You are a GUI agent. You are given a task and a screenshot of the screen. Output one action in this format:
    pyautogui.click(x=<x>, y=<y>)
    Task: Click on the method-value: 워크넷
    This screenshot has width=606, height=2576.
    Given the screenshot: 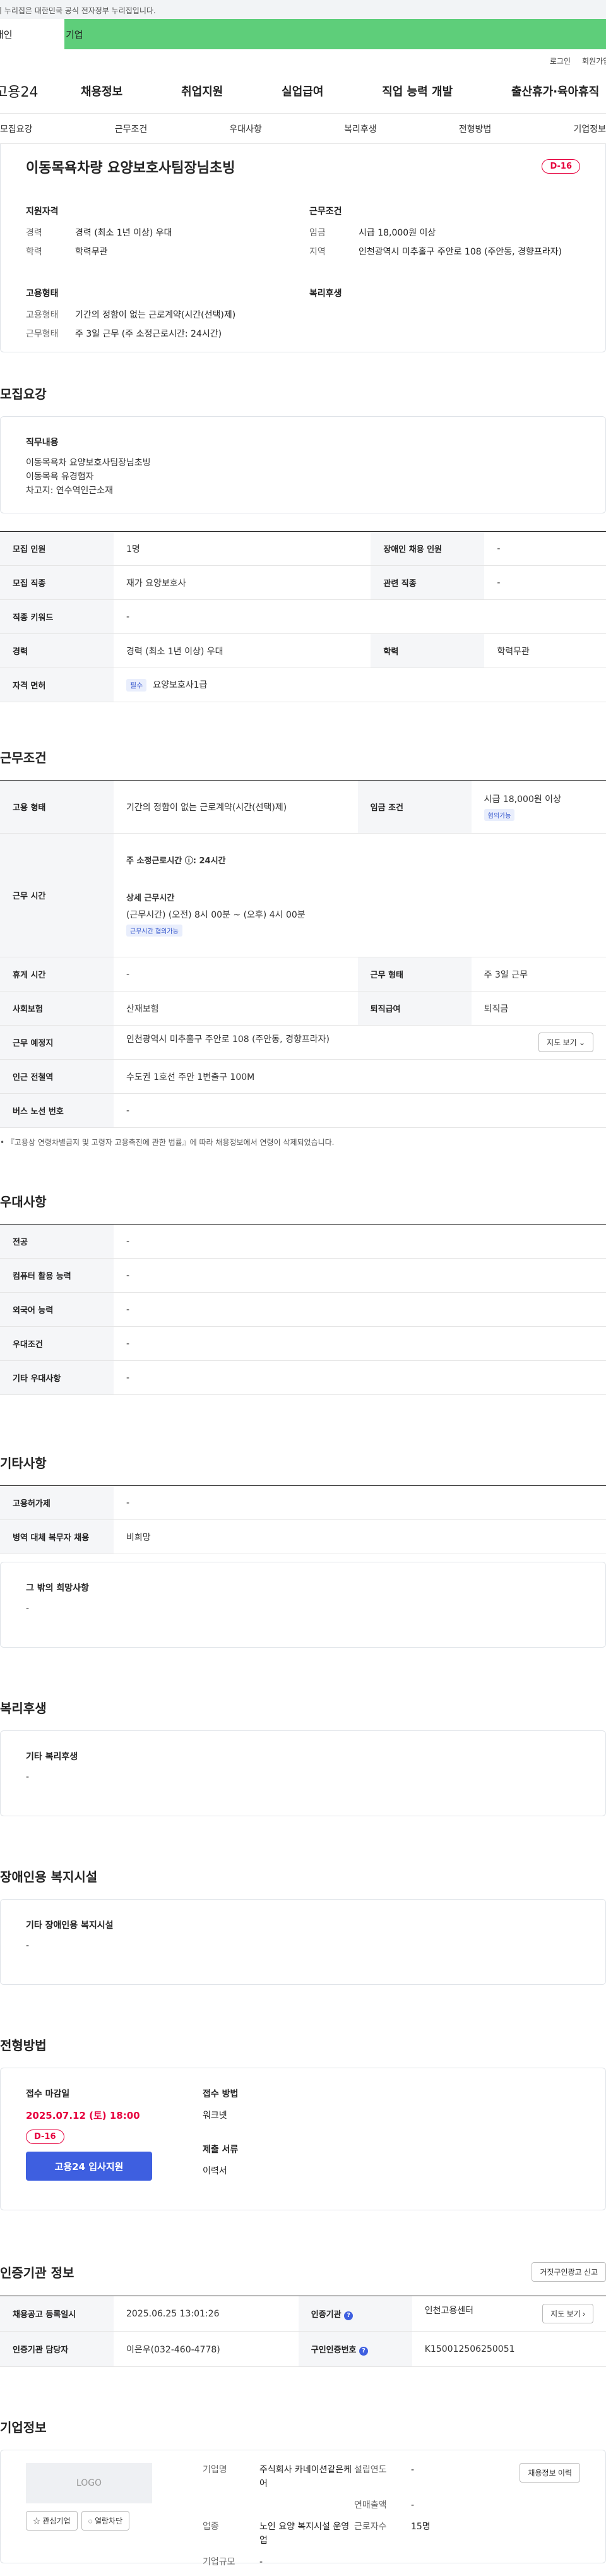 What is the action you would take?
    pyautogui.click(x=215, y=2116)
    